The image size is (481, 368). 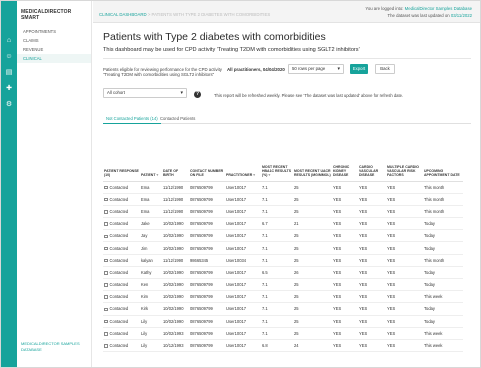 I want to click on chevron-down-icon: ▾, so click(x=338, y=69).